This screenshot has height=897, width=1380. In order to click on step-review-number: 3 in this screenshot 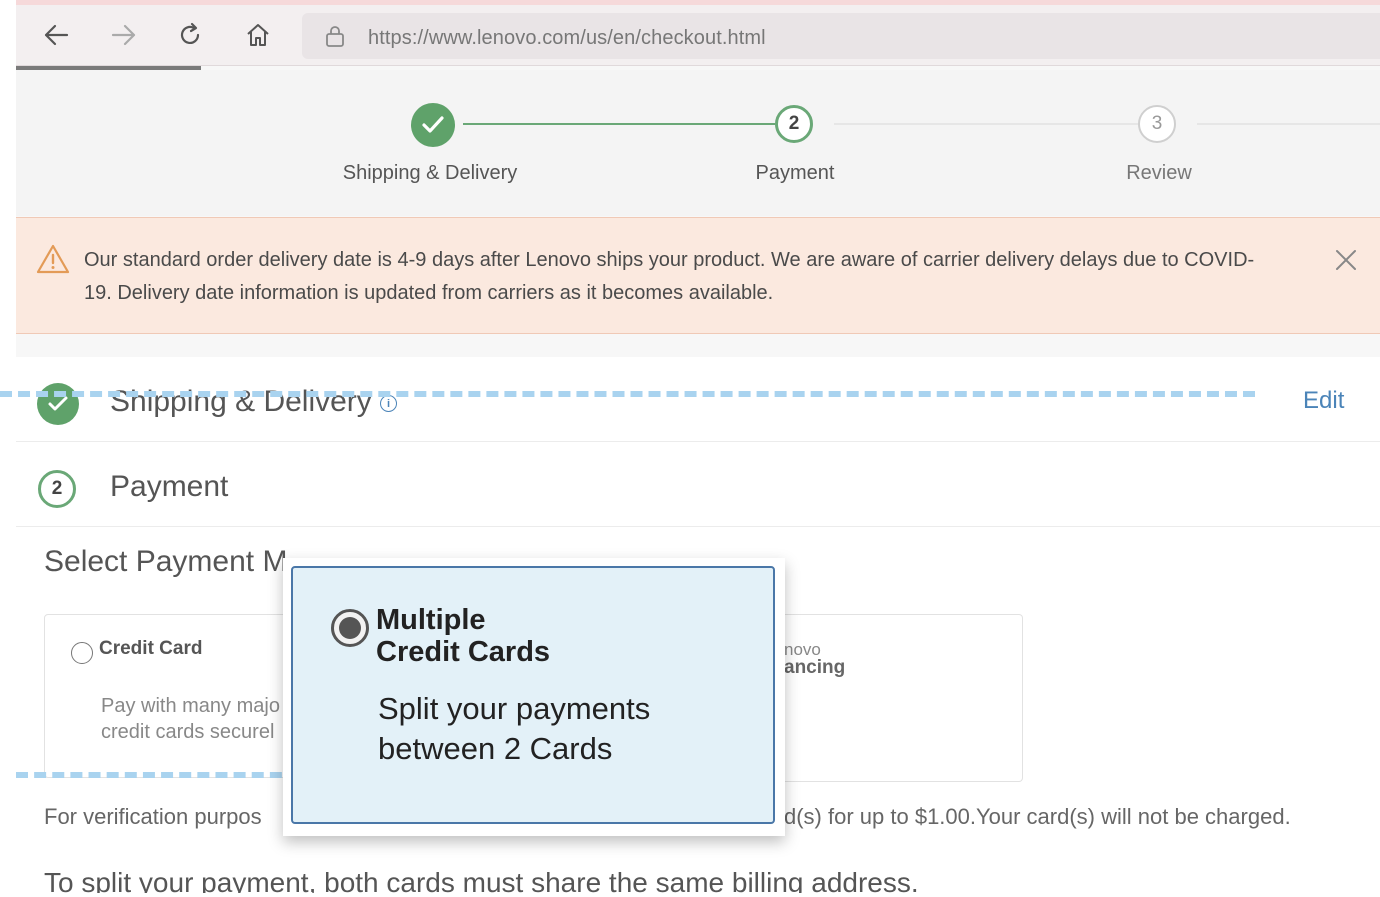, I will do `click(1157, 124)`.